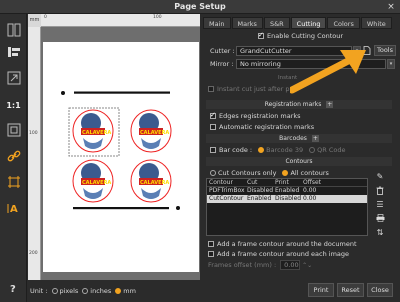  I want to click on chevron-down-icon: ▾, so click(391, 64).